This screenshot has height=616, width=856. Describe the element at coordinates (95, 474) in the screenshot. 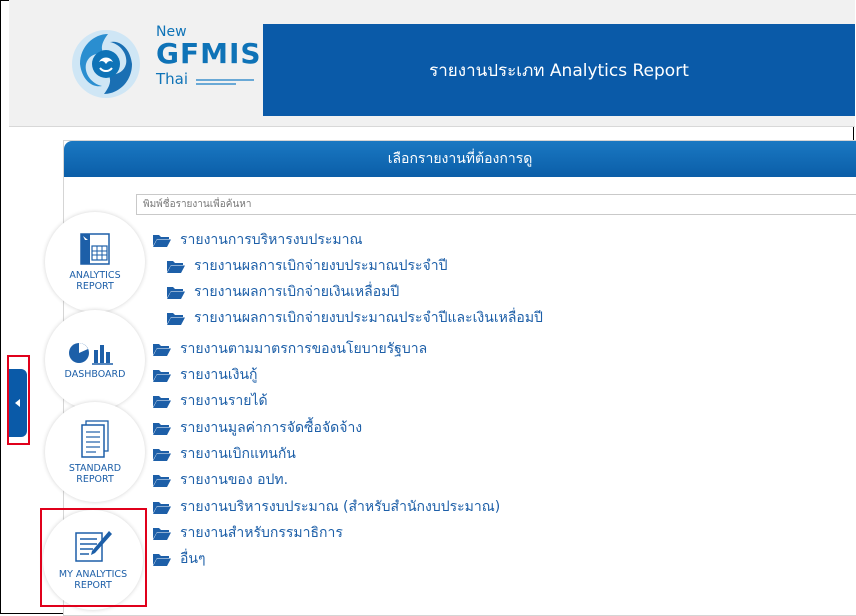

I see `standard-report-label: STANDARD REPORT` at that location.